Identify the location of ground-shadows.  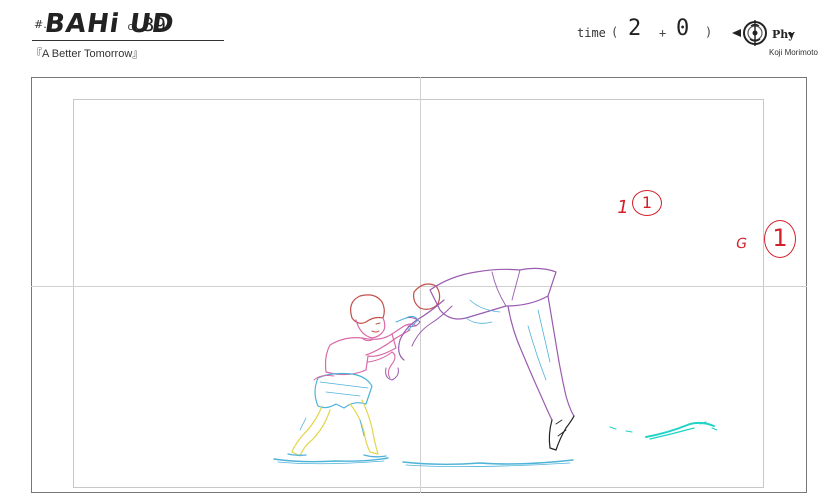
(423, 462).